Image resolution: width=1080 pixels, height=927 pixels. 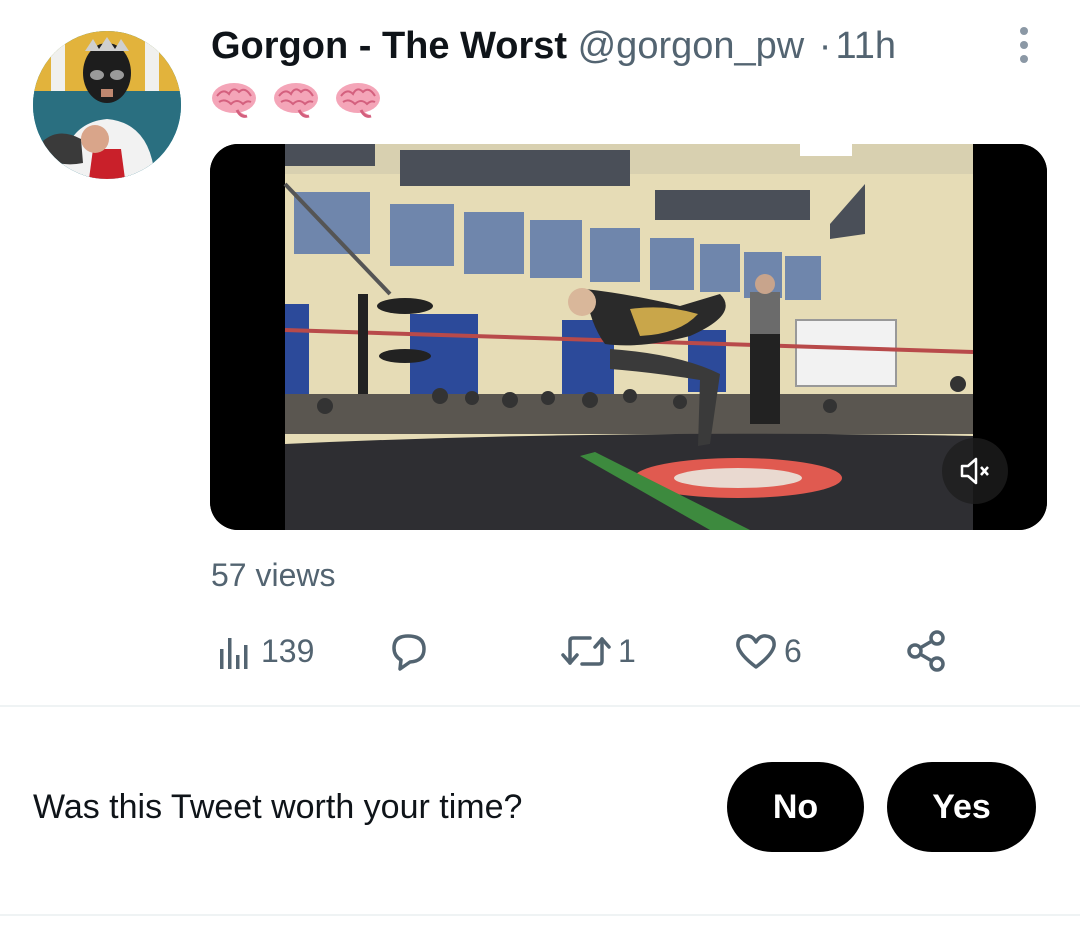 I want to click on mute-button, so click(x=975, y=471).